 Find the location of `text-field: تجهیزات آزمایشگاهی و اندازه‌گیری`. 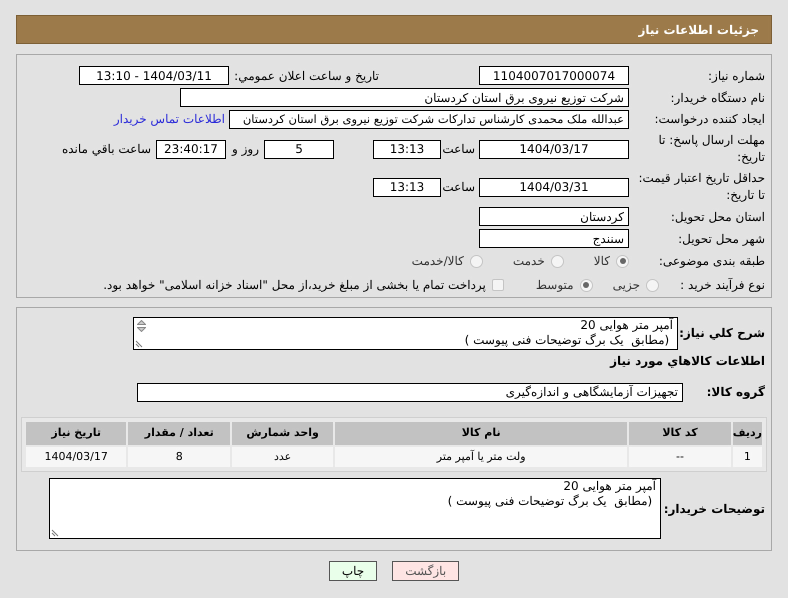

text-field: تجهیزات آزمایشگاهی و اندازه‌گیری is located at coordinates (410, 392).